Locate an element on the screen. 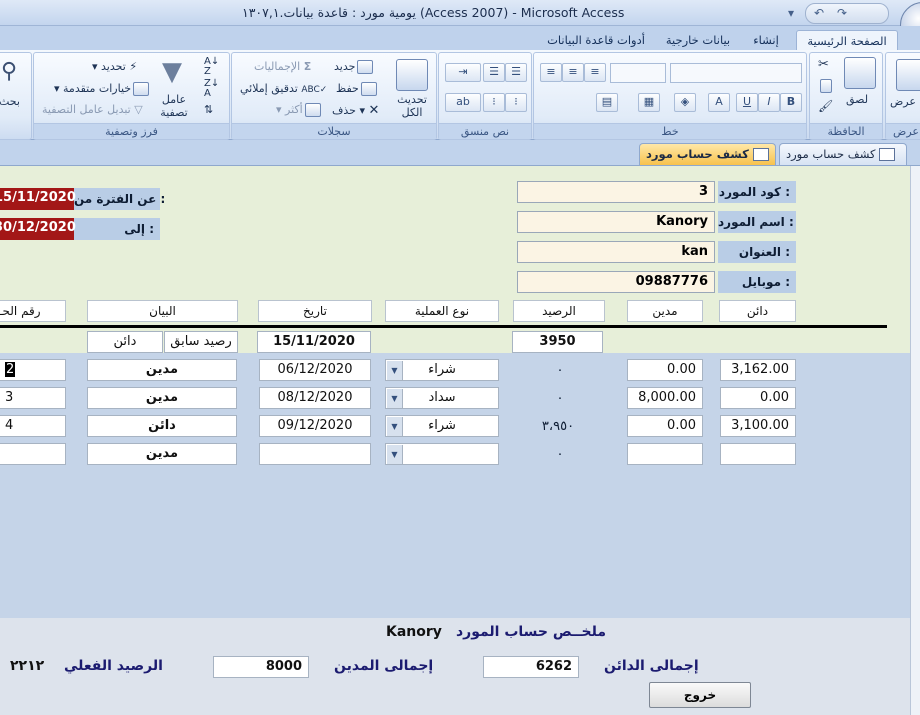 The width and height of the screenshot is (920, 715). filter-icon: ▼ is located at coordinates (172, 72).